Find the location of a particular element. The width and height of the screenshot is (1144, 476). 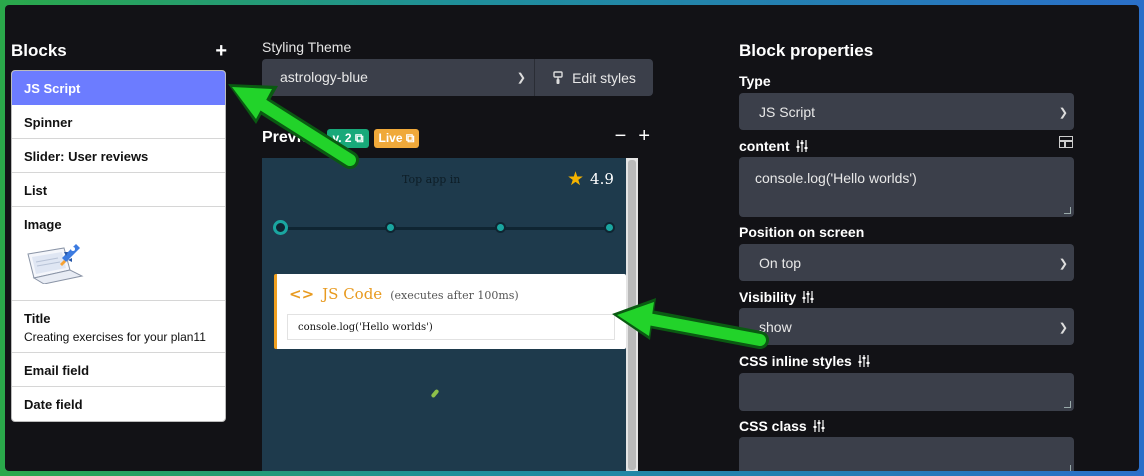

css-inline-textarea is located at coordinates (906, 392).